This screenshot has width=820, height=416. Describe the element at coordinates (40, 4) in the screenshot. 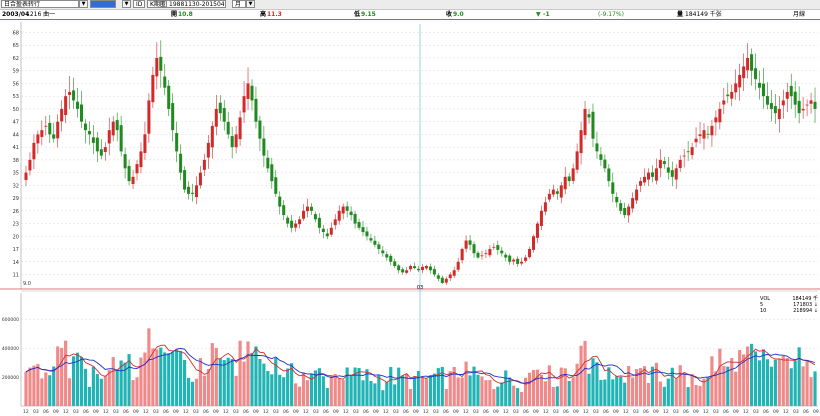

I see `stock-selector: 日合盈表转行` at that location.